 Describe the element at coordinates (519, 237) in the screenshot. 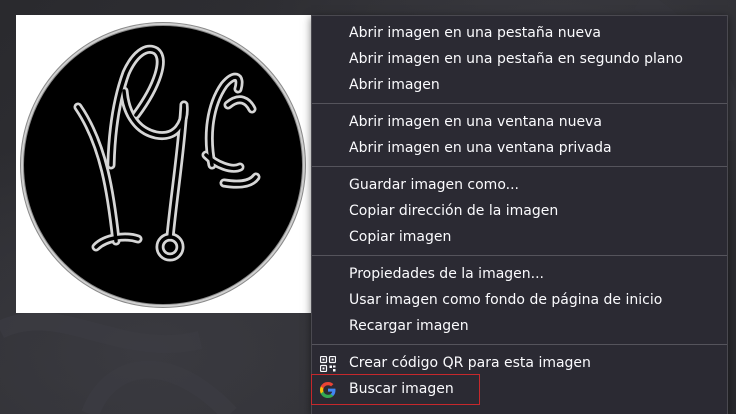

I see `menu-item-copy-image: Copiar imagen` at that location.